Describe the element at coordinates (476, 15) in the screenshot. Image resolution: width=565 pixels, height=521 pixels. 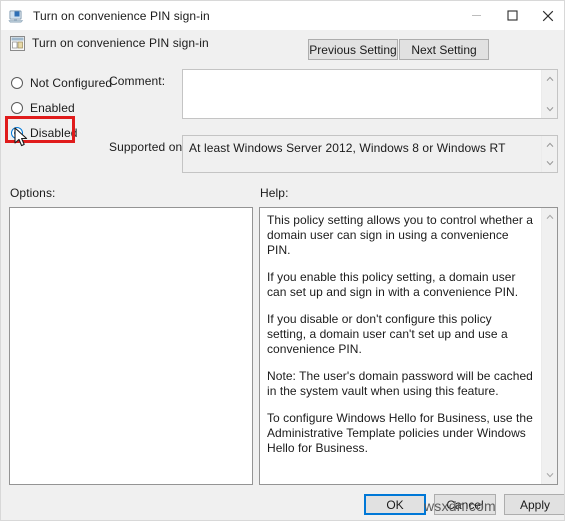
I see `minimize-icon` at that location.